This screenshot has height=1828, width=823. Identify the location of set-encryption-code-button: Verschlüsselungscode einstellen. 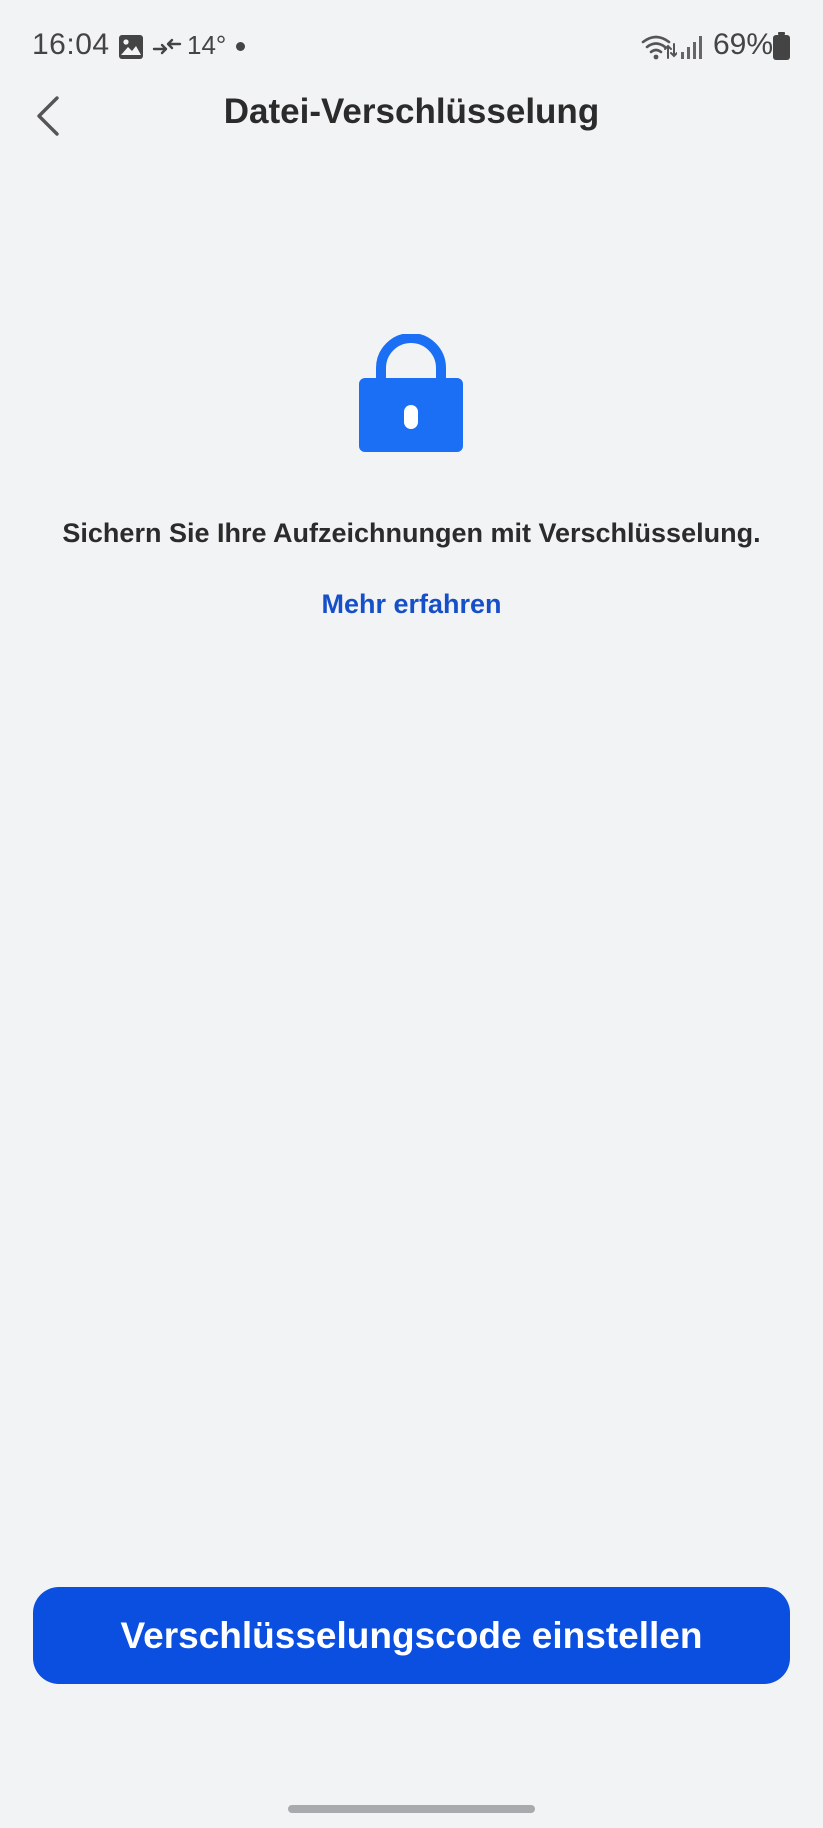
(411, 1635).